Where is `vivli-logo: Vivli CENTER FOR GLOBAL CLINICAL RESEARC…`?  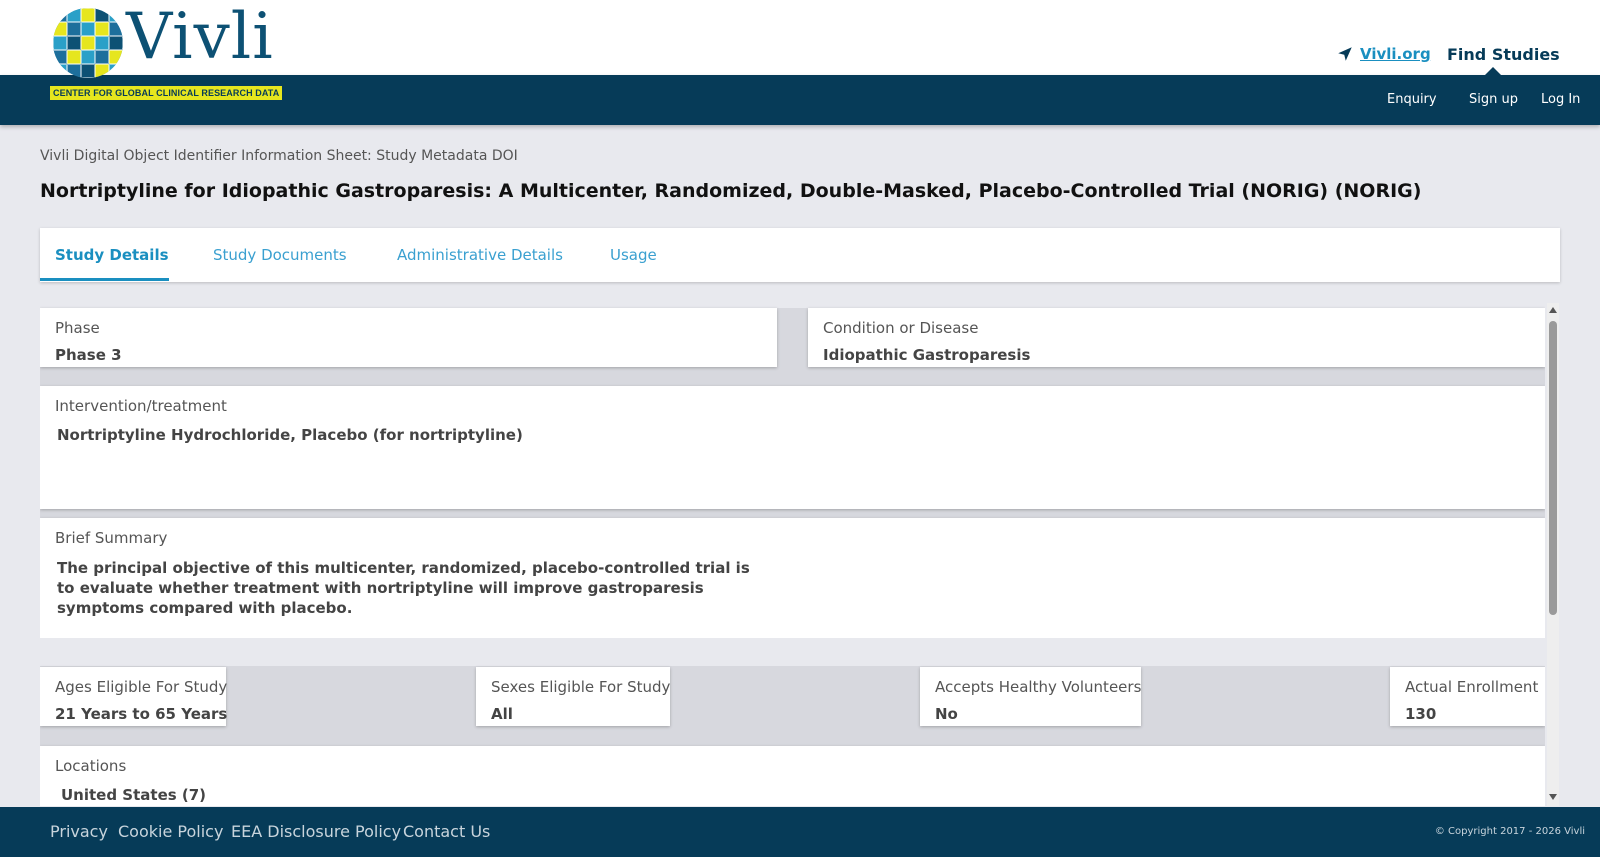
vivli-logo: Vivli CENTER FOR GLOBAL CLINICAL RESEARC… is located at coordinates (166, 51).